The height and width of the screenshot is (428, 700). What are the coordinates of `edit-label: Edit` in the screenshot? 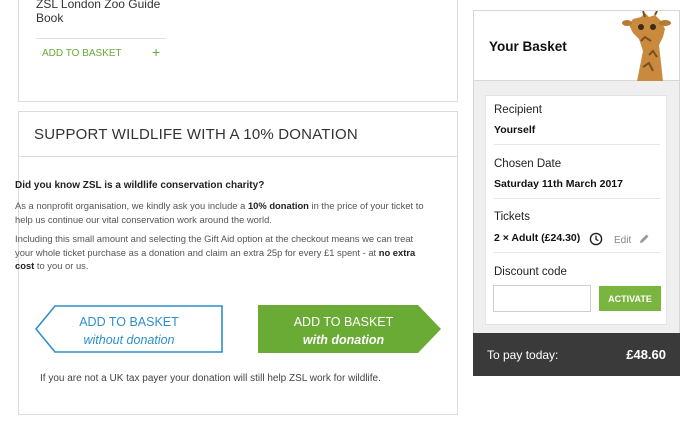 It's located at (623, 240).